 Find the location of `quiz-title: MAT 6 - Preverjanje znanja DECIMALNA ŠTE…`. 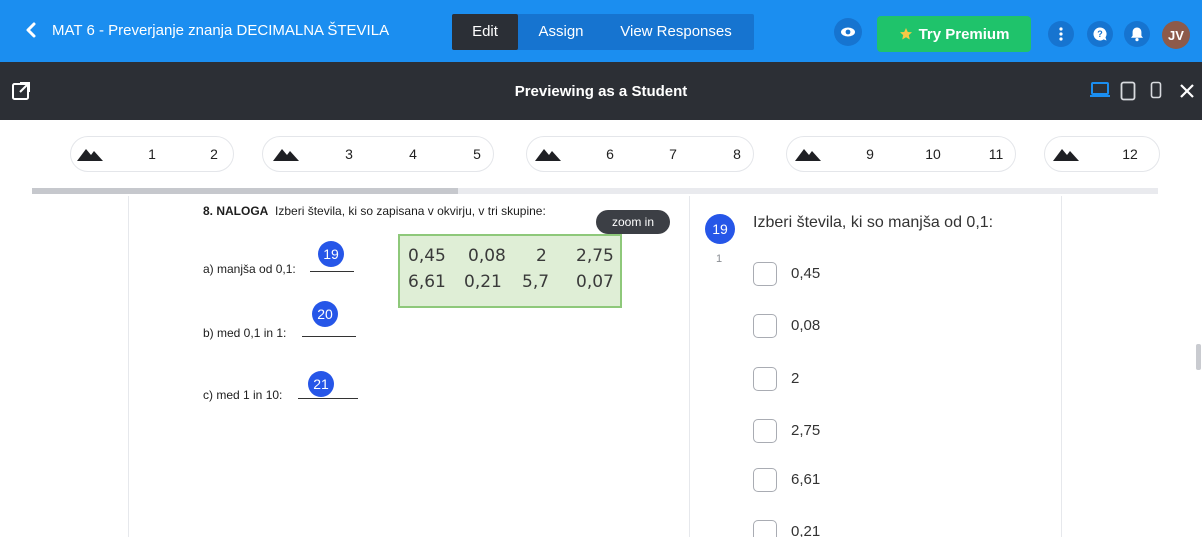

quiz-title: MAT 6 - Preverjanje znanja DECIMALNA ŠTE… is located at coordinates (221, 30).